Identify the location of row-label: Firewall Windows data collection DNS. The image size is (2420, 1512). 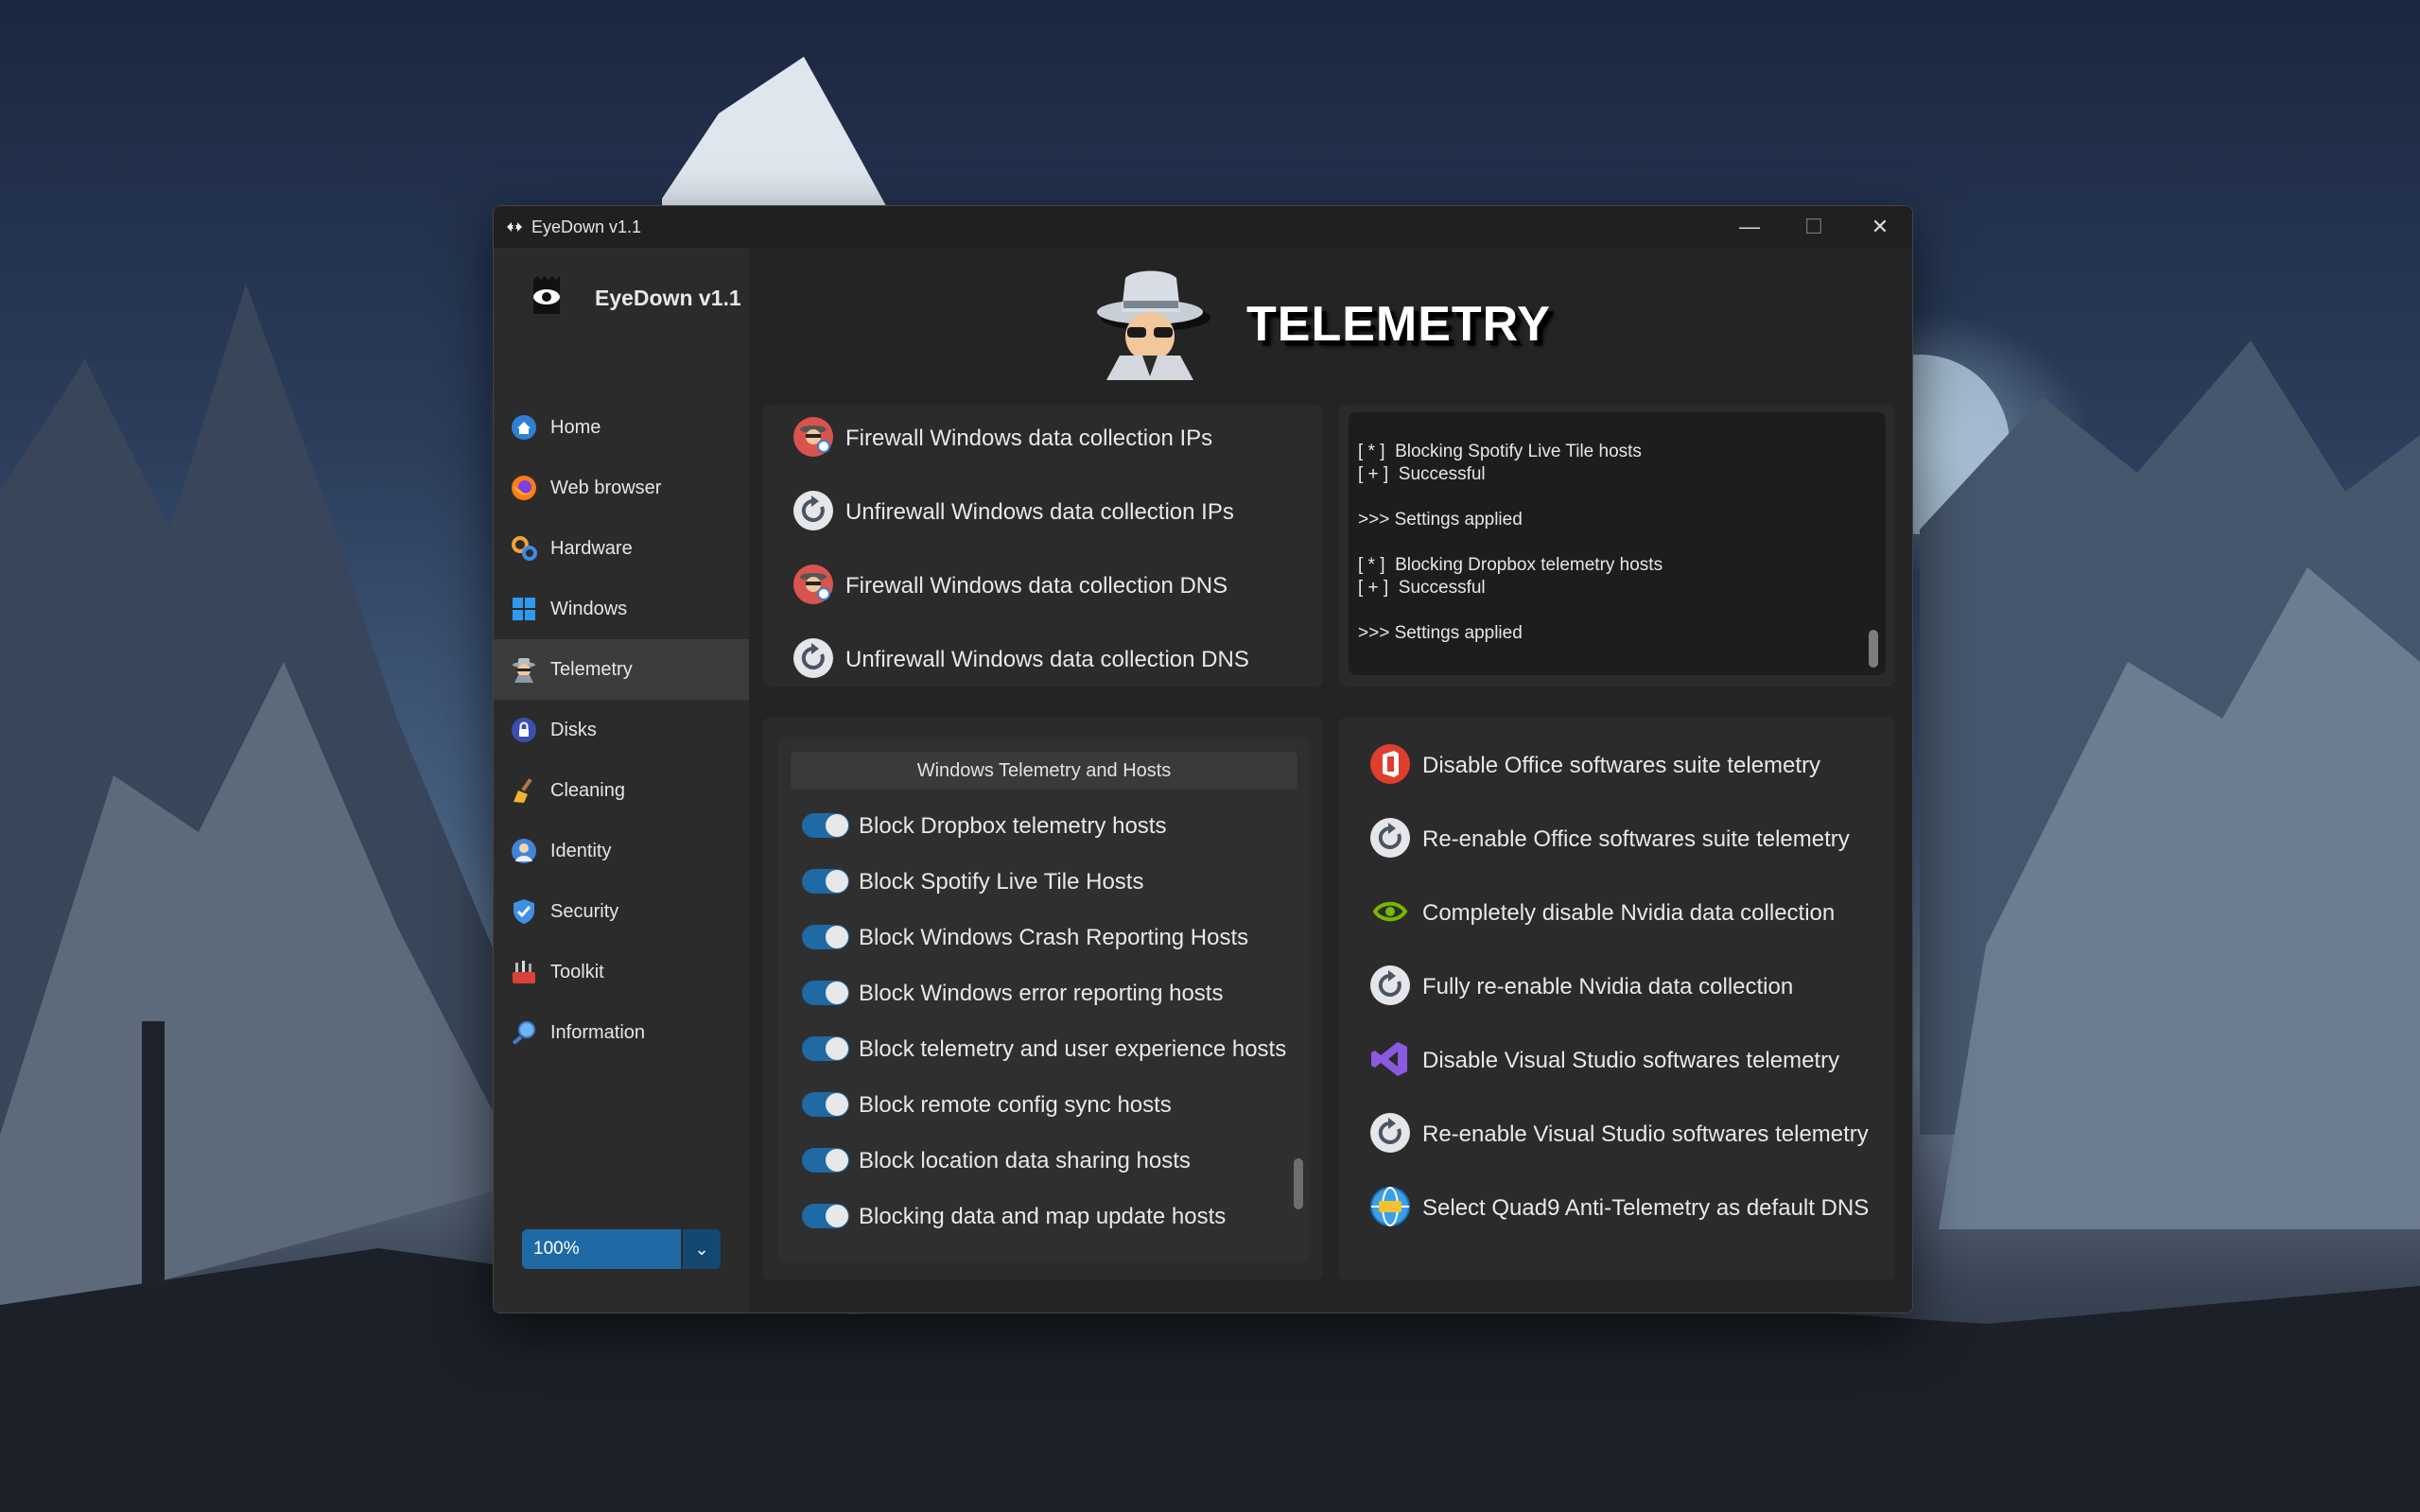
(1036, 586).